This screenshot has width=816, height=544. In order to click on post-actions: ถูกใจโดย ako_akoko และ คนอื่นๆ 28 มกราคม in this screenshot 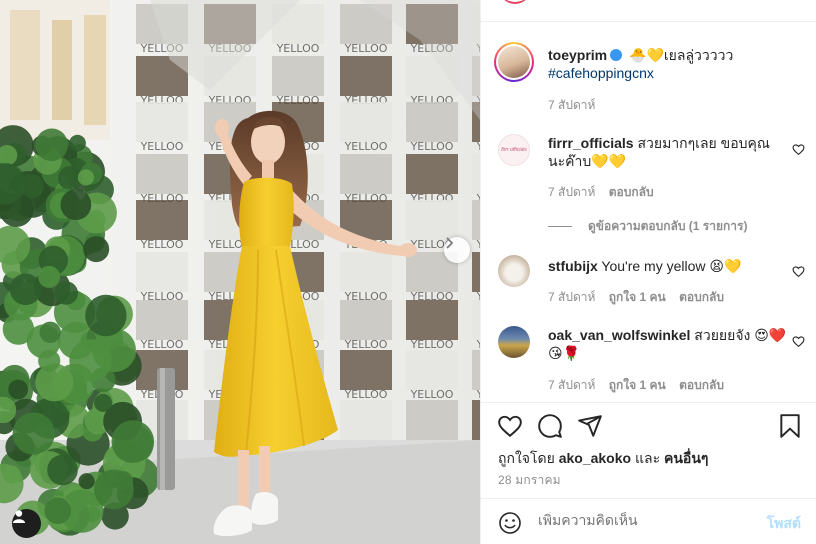, I will do `click(648, 450)`.